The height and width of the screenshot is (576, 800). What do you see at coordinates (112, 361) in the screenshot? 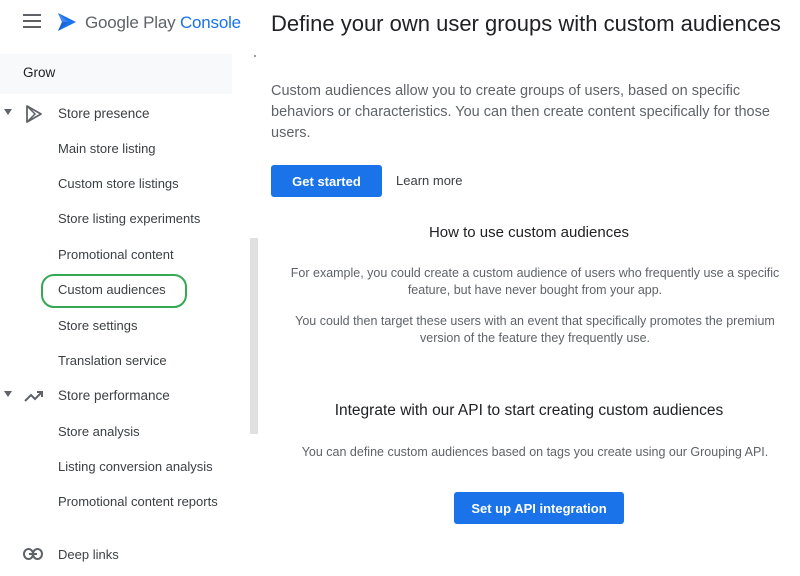
I see `sidebar-item-translation-service: Translation service` at bounding box center [112, 361].